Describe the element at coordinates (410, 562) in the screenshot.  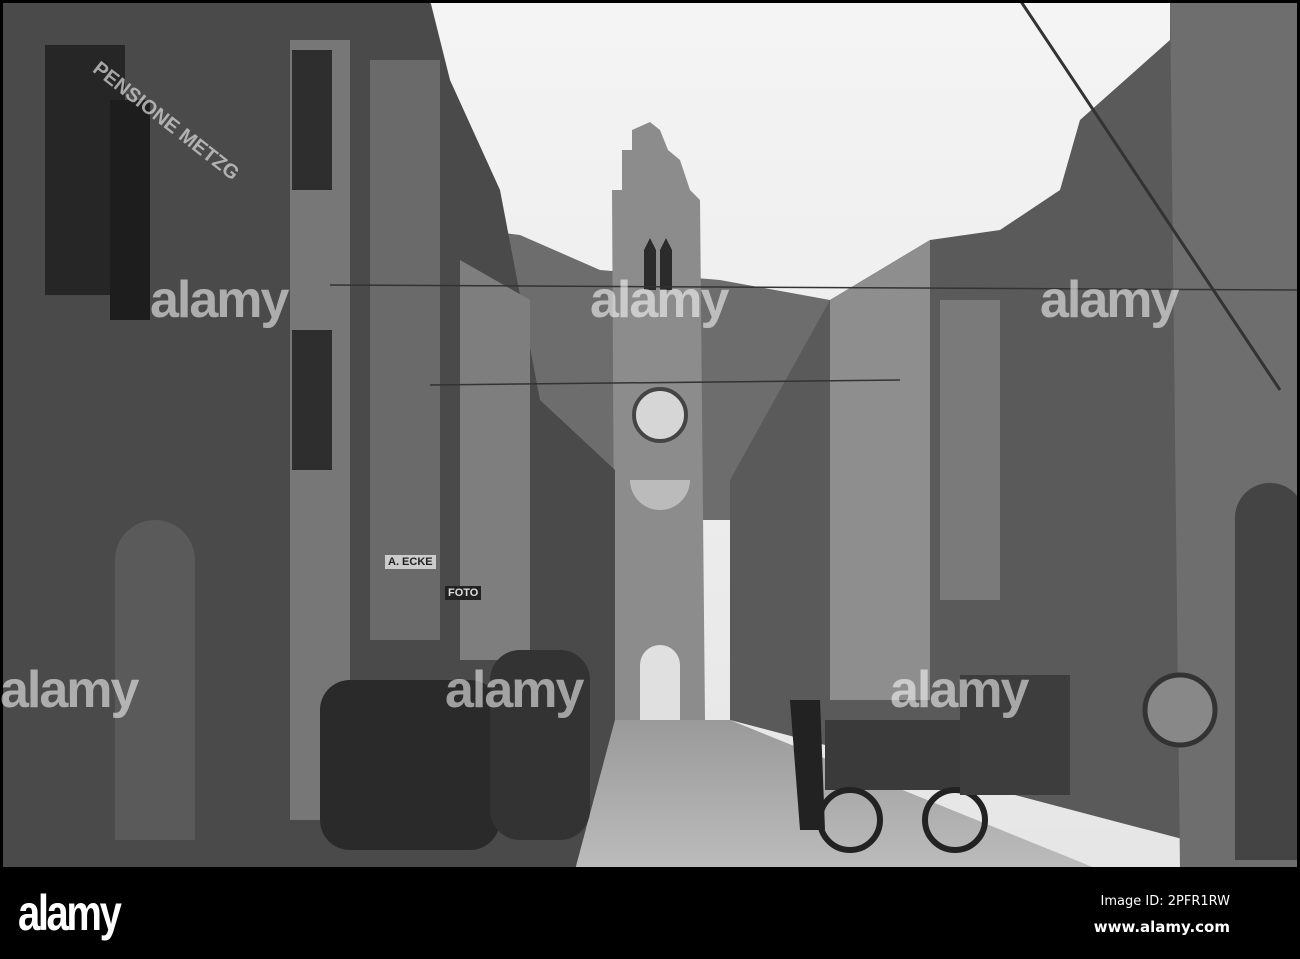
I see `shop-sign: A. ECKE` at that location.